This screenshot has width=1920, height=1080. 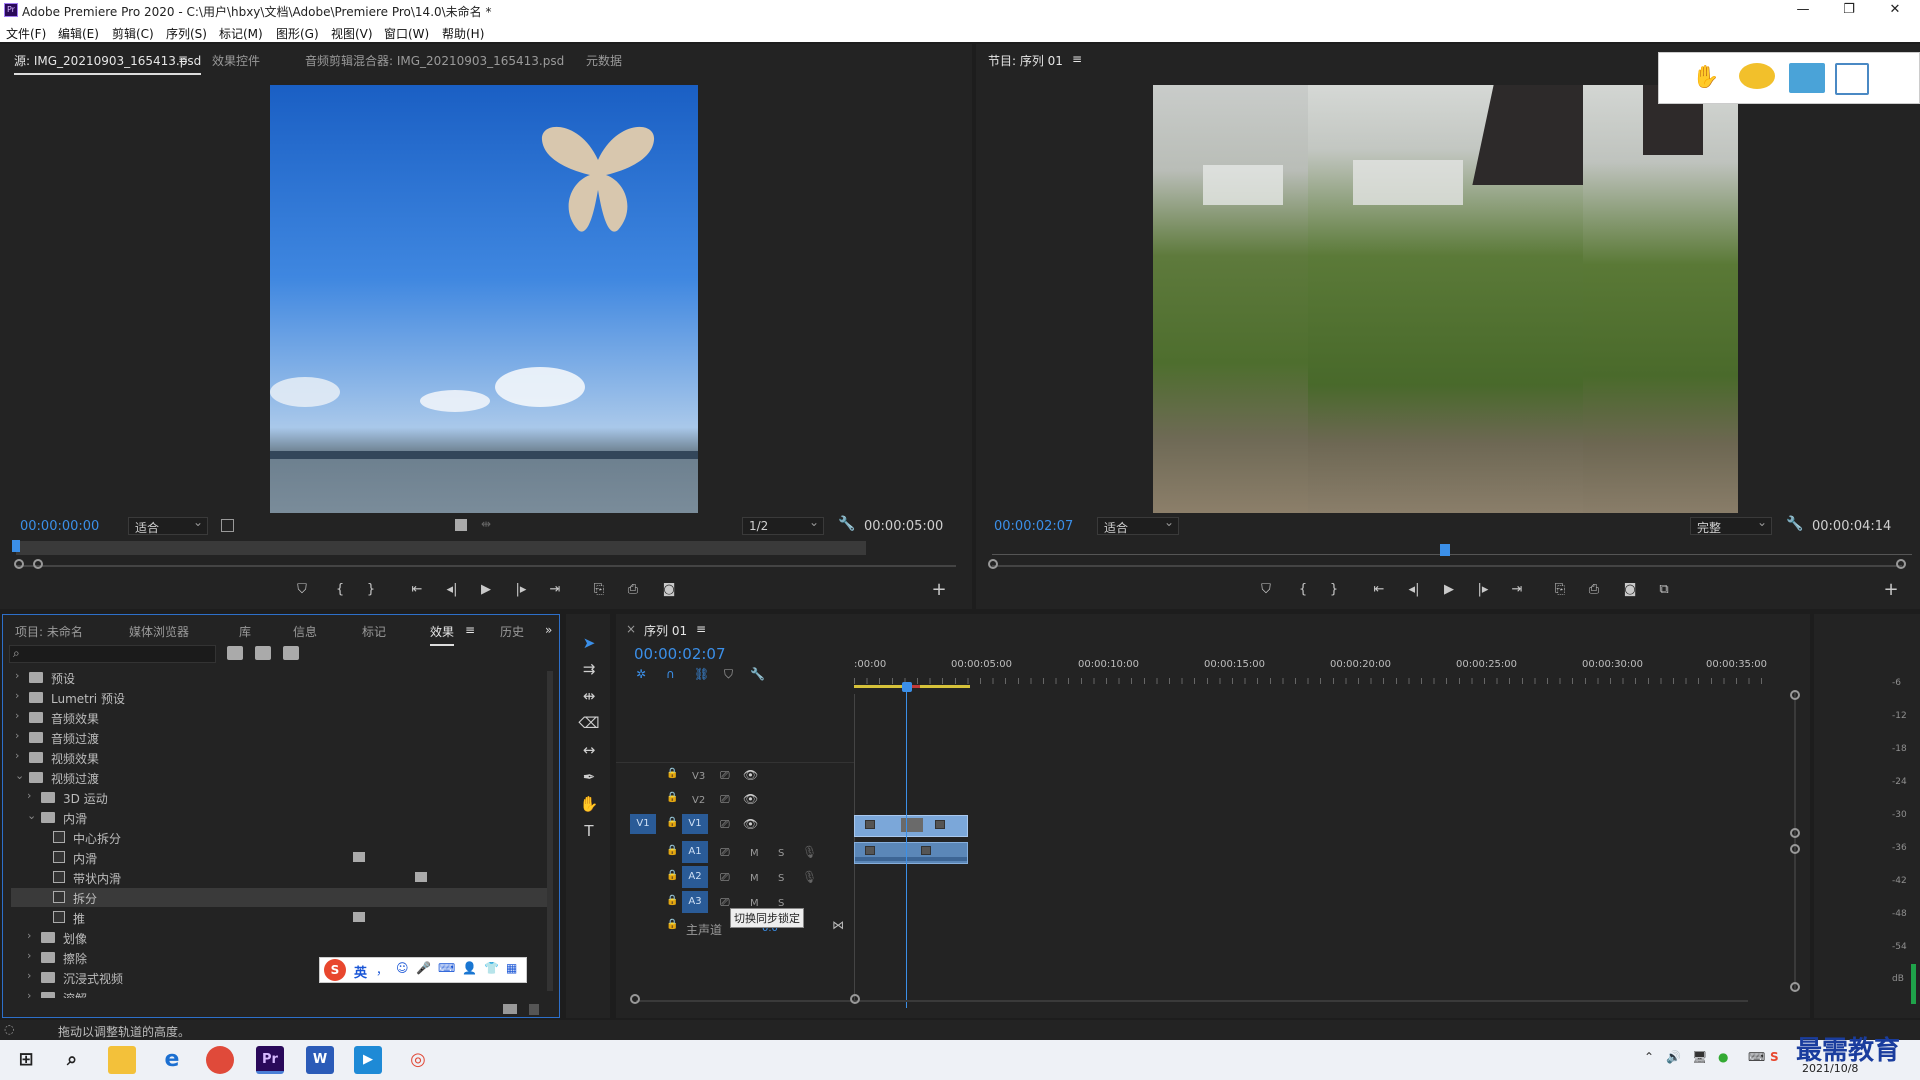 What do you see at coordinates (641, 674) in the screenshot?
I see `nest-icon: ✲` at bounding box center [641, 674].